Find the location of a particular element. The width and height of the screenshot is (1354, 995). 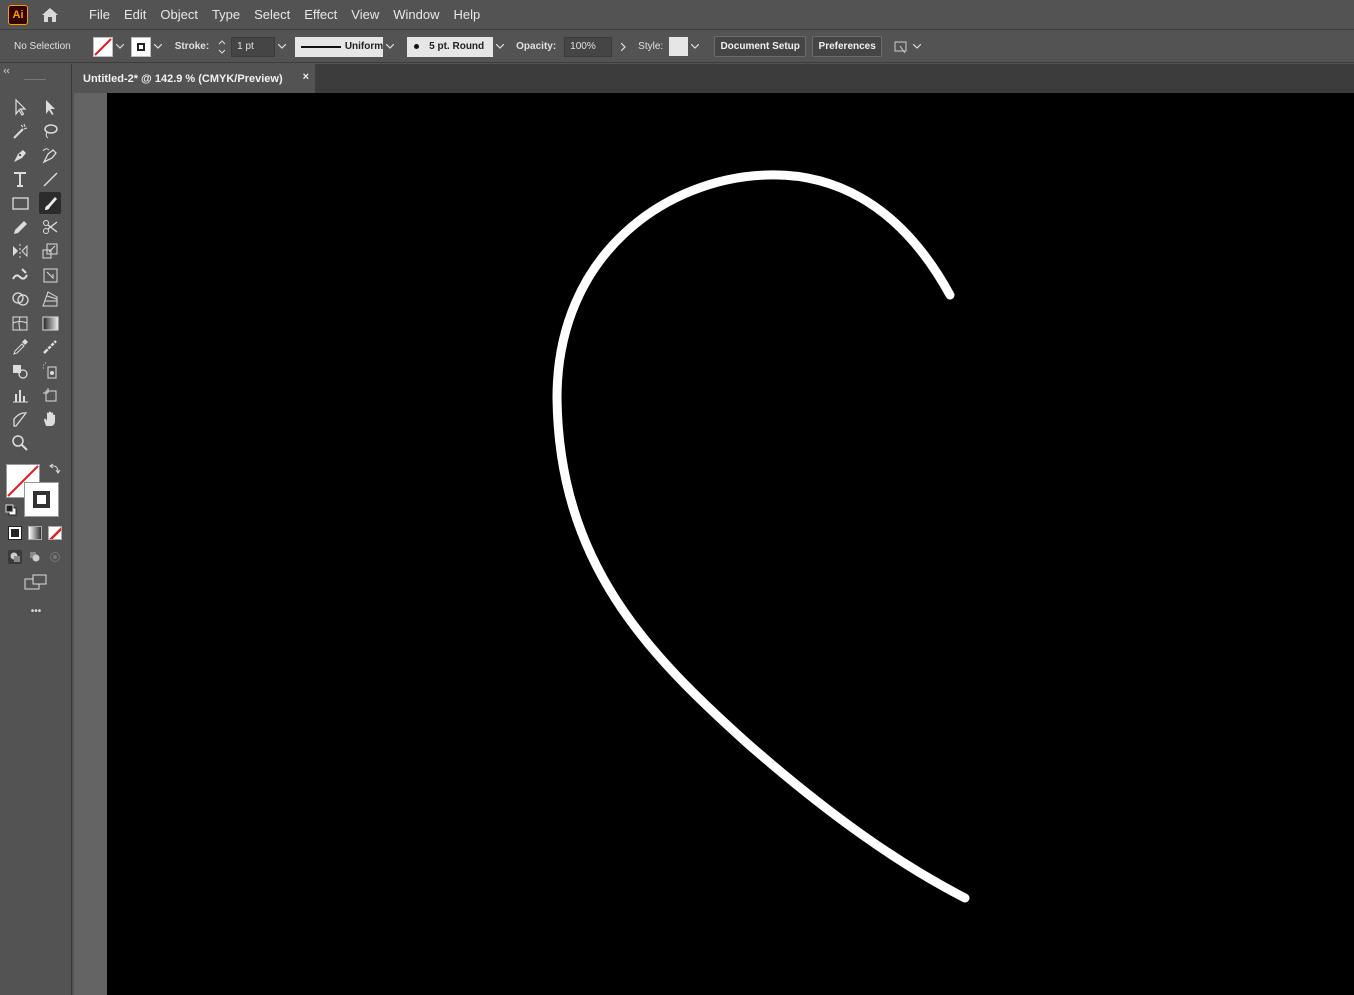

gradient-tool-icon is located at coordinates (50, 323).